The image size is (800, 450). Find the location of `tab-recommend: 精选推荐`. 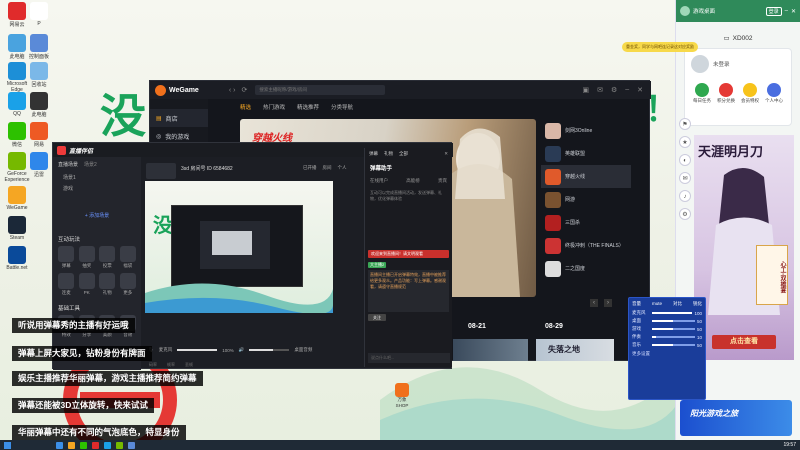

tab-recommend: 精选推荐 is located at coordinates (308, 107).